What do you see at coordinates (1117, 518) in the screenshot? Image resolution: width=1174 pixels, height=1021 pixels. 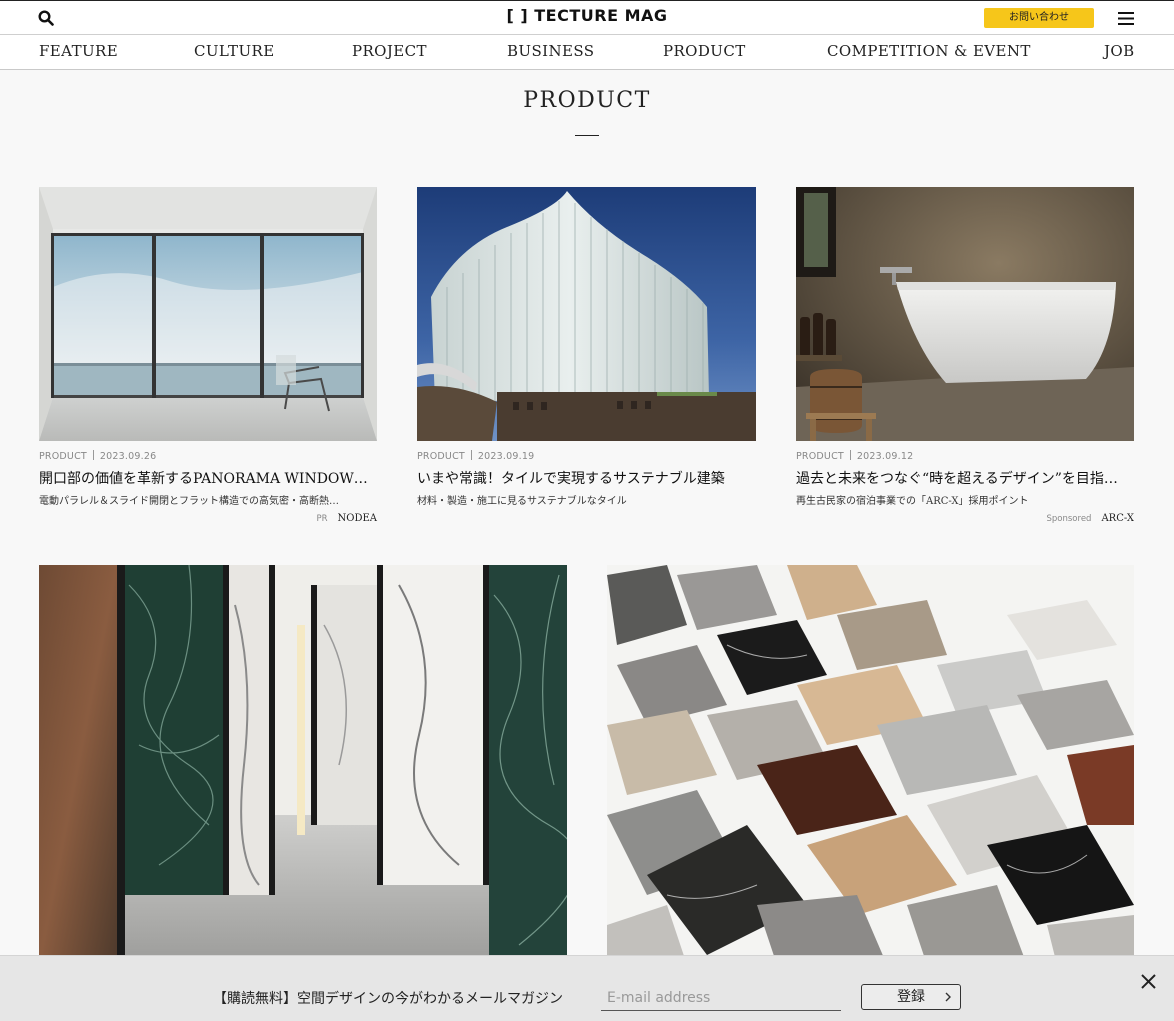 I see `sponsor-name: ARC-X` at bounding box center [1117, 518].